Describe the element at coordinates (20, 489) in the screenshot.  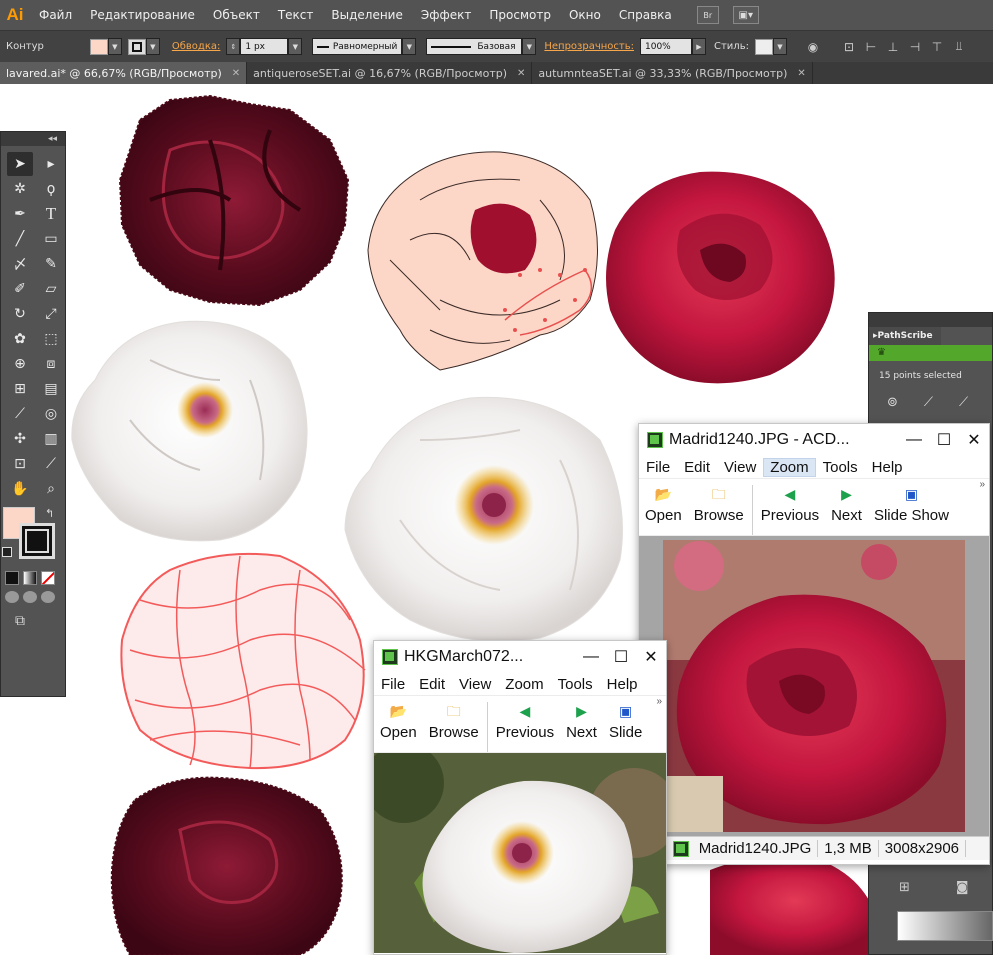
I see `hand-tool-icon: ✋` at that location.